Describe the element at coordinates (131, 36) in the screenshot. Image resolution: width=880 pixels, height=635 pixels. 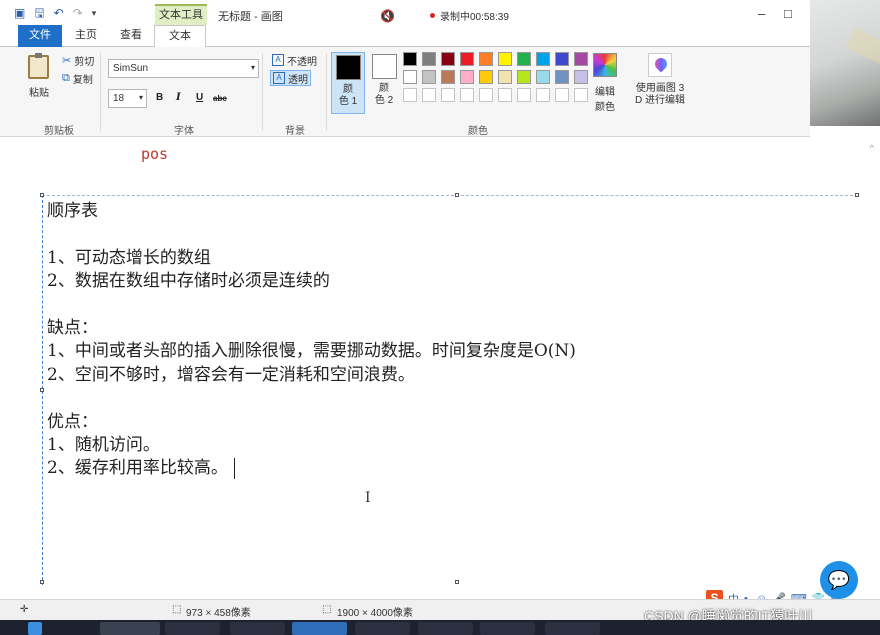
I see `tab-view: 查看` at that location.